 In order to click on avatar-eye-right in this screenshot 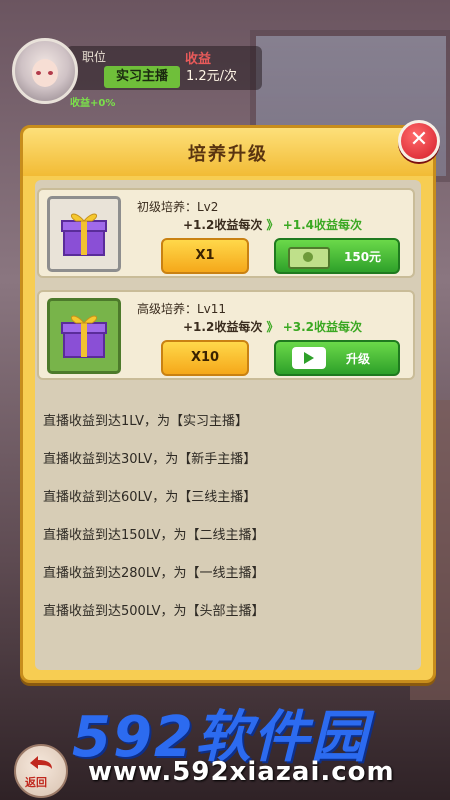, I will do `click(50, 73)`.